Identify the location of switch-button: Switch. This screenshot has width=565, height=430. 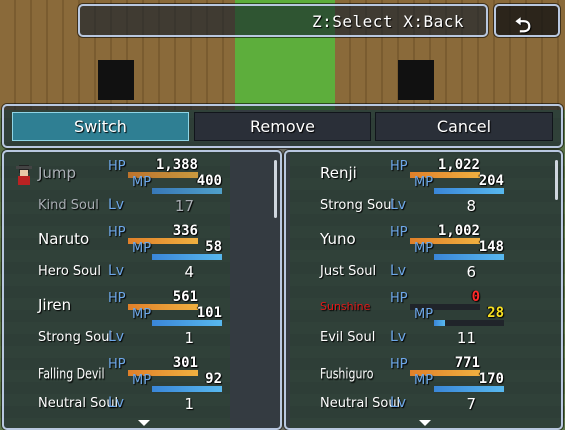
(100, 126).